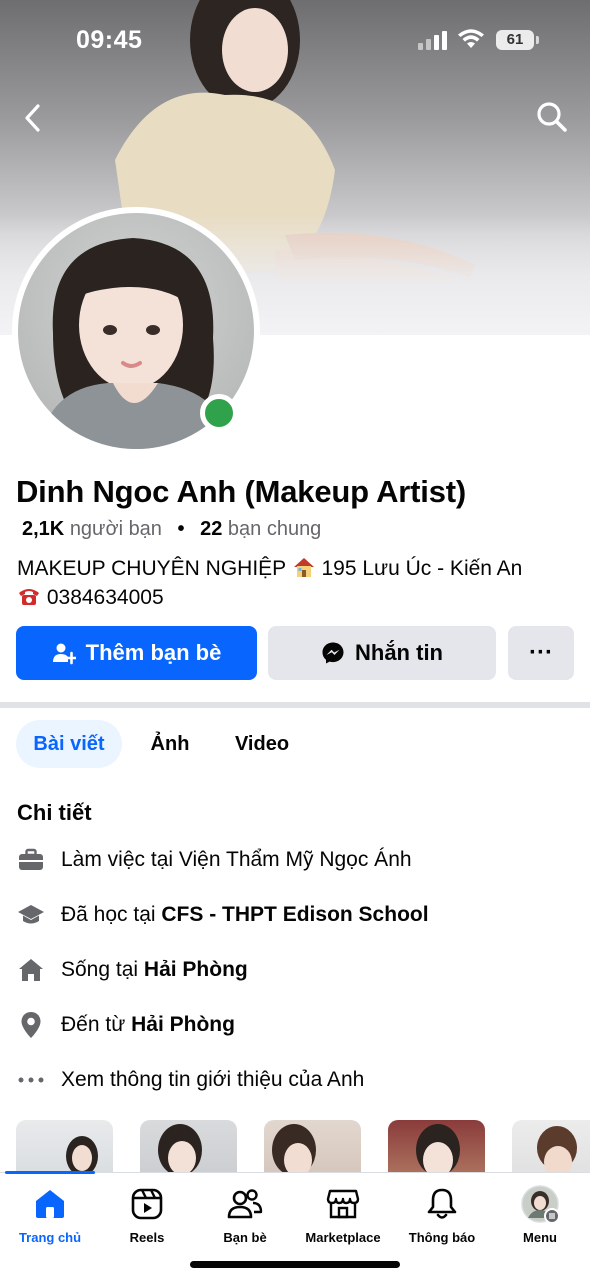  Describe the element at coordinates (245, 1237) in the screenshot. I see `nav-friends-label: Bạn bè` at that location.